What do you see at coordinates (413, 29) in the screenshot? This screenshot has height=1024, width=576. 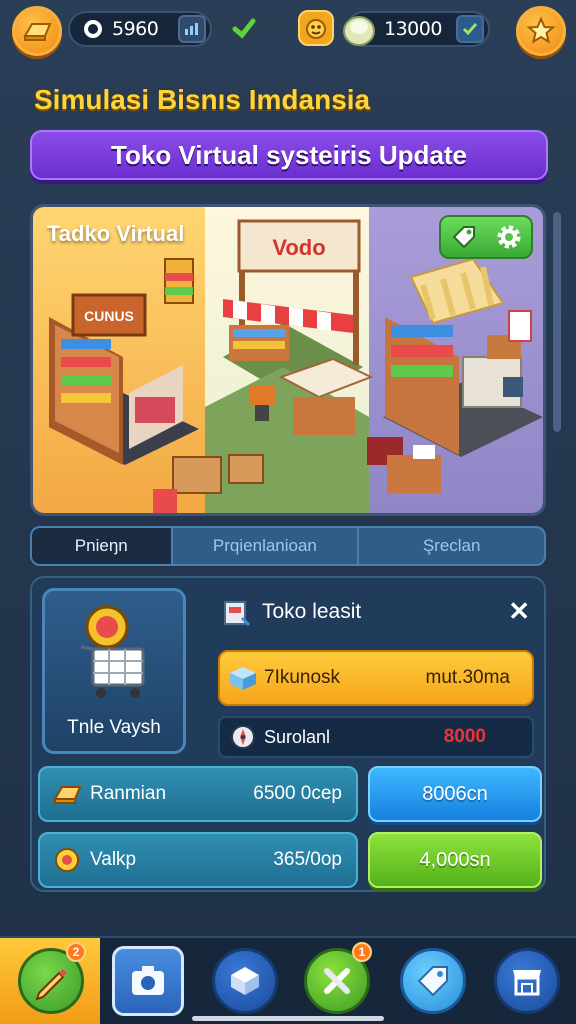 I see `gems-value: 13000` at bounding box center [413, 29].